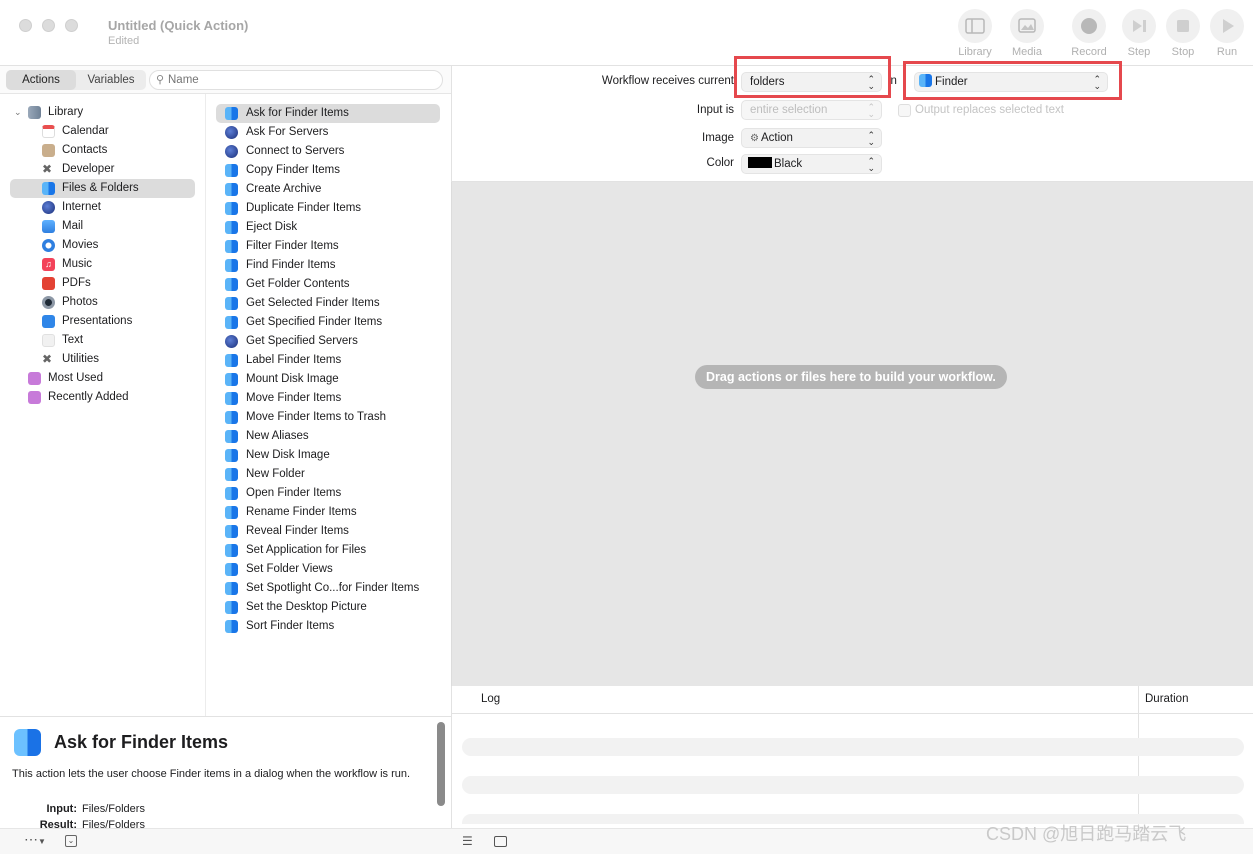 This screenshot has width=1253, height=854. Describe the element at coordinates (102, 169) in the screenshot. I see `category-developer: ✖ Developer` at that location.